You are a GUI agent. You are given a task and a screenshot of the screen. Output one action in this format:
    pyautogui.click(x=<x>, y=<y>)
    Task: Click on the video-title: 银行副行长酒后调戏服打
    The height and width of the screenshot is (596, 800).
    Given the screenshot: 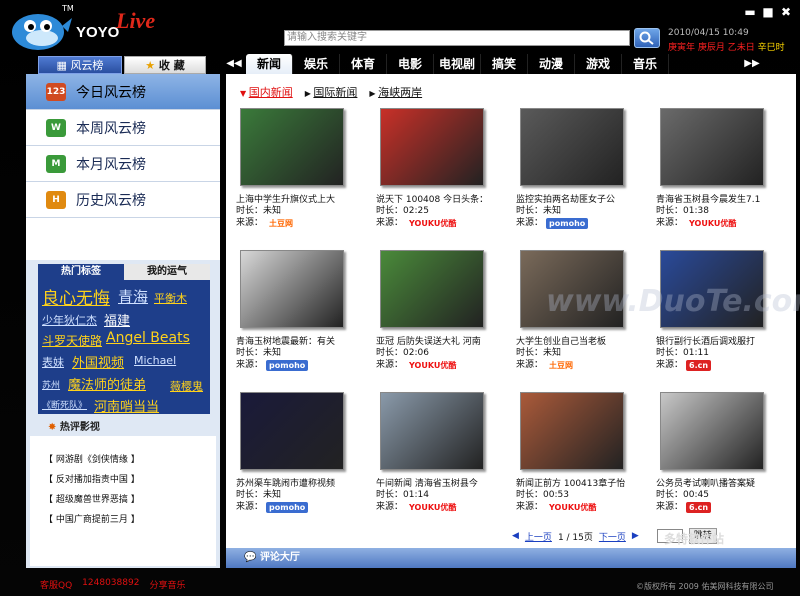 What is the action you would take?
    pyautogui.click(x=716, y=340)
    